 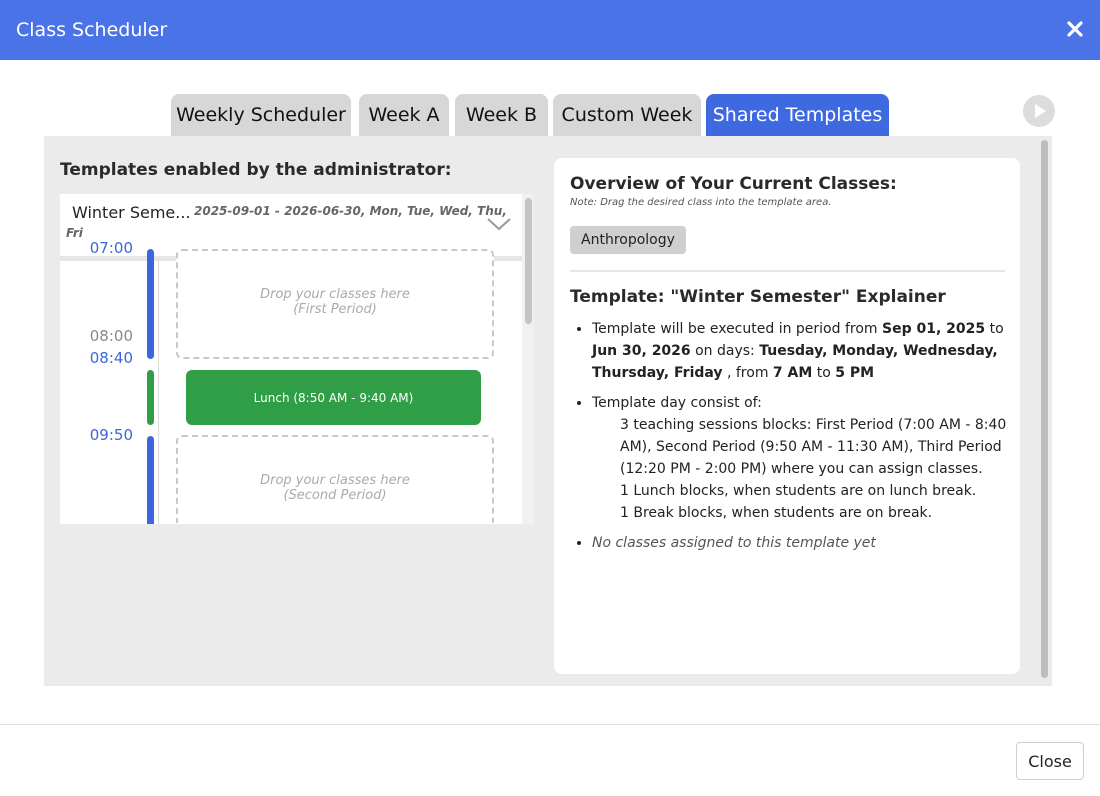 What do you see at coordinates (333, 397) in the screenshot?
I see `lunch-block: Lunch (8:50 AM - 9:40 AM)` at bounding box center [333, 397].